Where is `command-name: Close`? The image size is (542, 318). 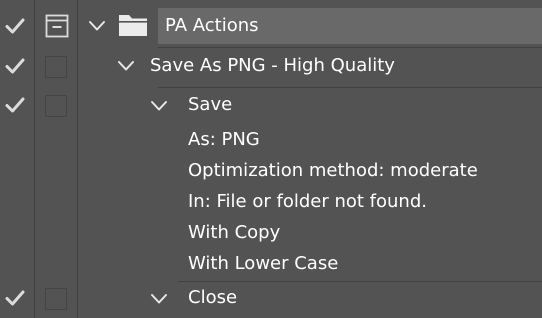 command-name: Close is located at coordinates (212, 298).